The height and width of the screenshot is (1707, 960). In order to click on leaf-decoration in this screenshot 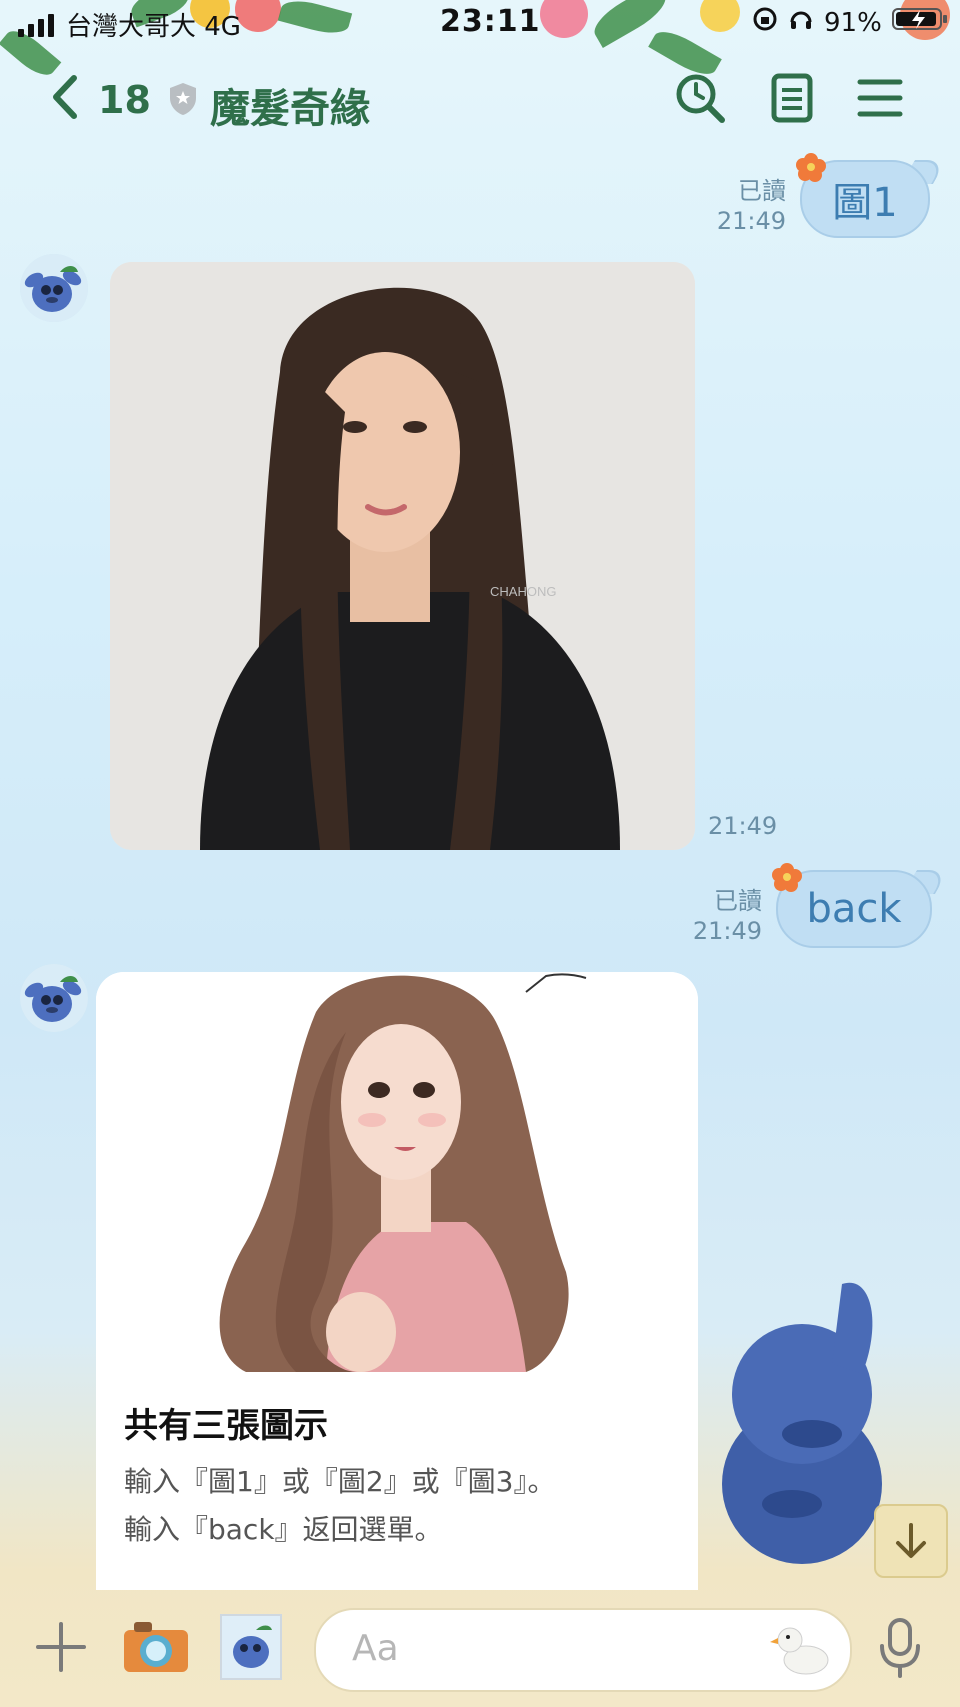, I will do `click(315, 19)`.